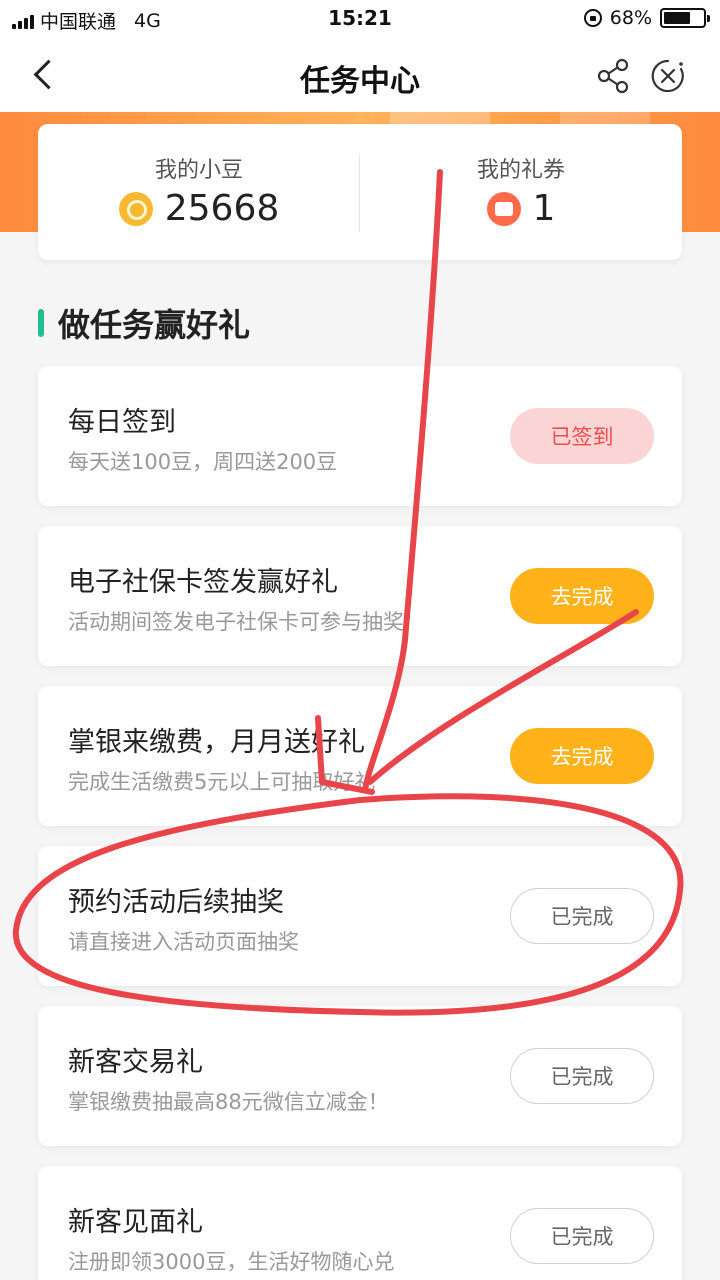 The height and width of the screenshot is (1280, 720). I want to click on task-card-new-customer-trade: 新客交易礼 掌银缴费抽最高88元微信立减金！ 已完成, so click(360, 1076).